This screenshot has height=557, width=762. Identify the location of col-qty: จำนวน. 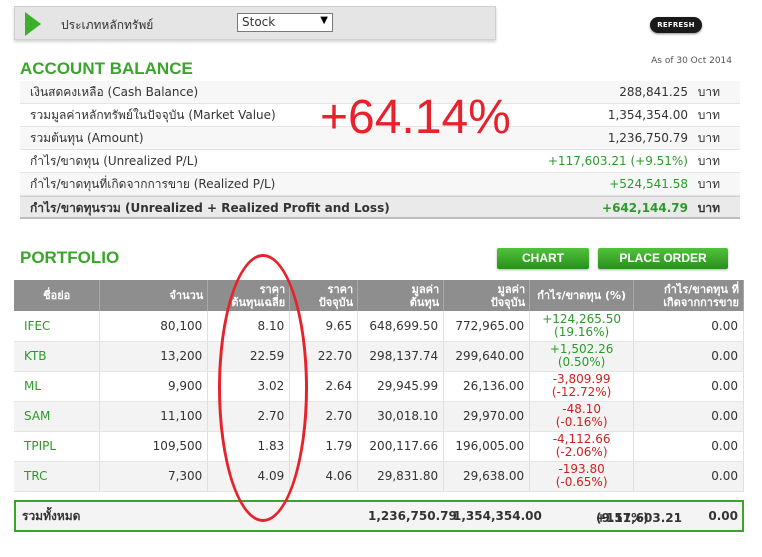
(154, 295).